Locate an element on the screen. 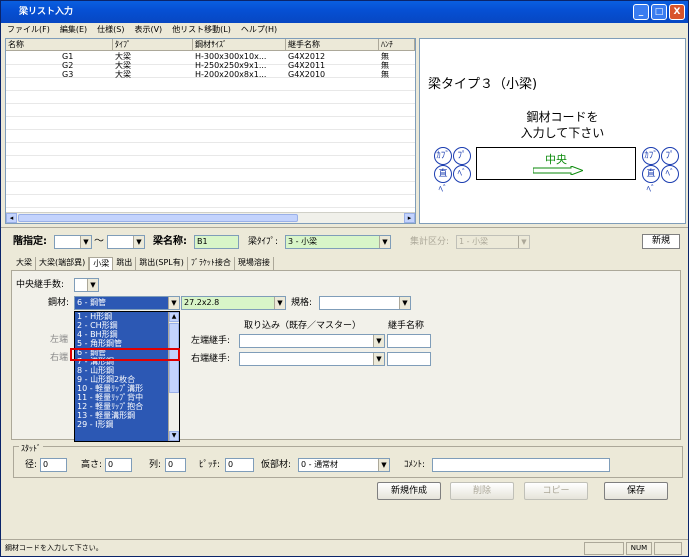 The width and height of the screenshot is (689, 557). scroll-up-icon: ▲ is located at coordinates (174, 317).